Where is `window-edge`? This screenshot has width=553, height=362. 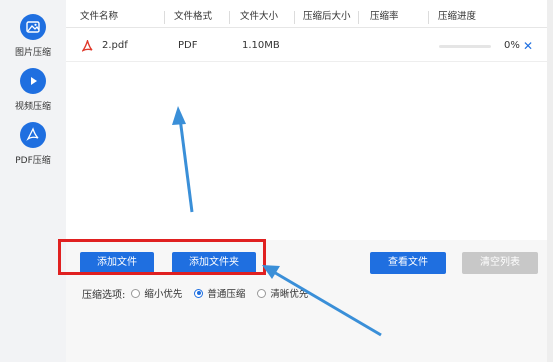
window-edge is located at coordinates (550, 181).